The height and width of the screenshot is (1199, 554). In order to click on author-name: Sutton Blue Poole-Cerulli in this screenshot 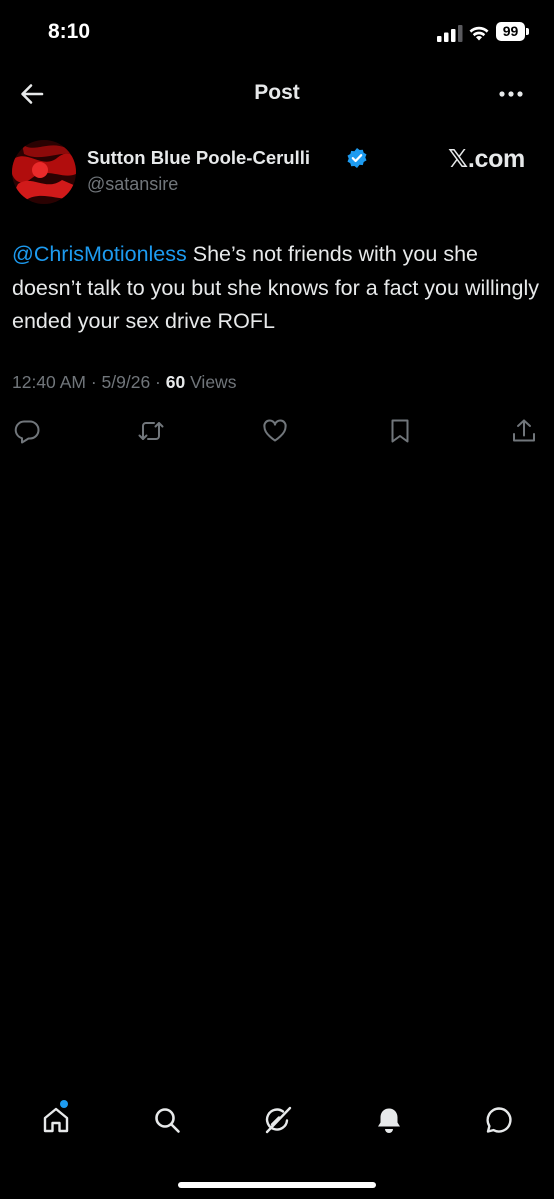, I will do `click(198, 158)`.